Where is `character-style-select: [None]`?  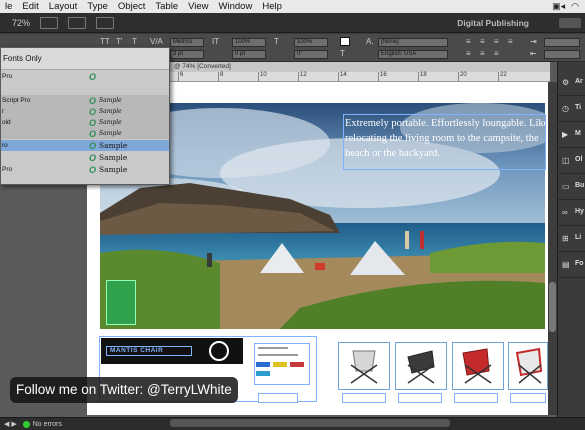
character-style-select: [None] is located at coordinates (413, 42).